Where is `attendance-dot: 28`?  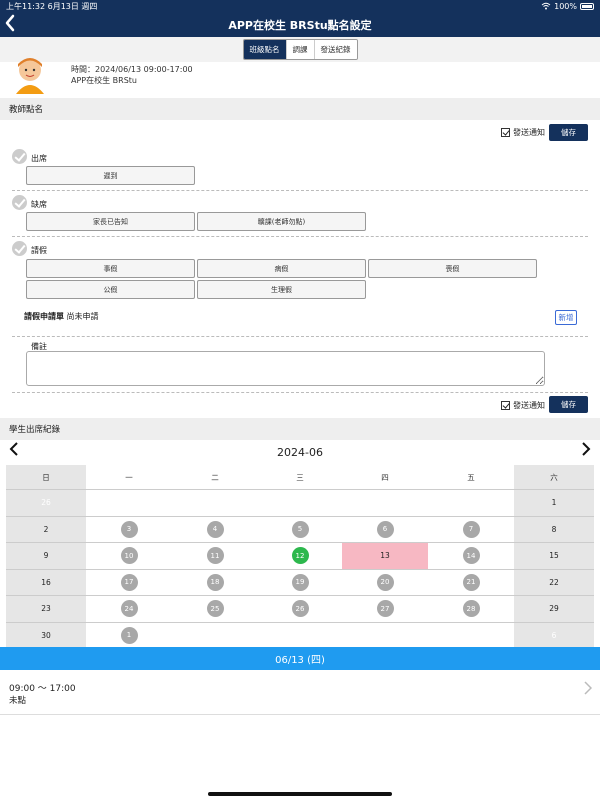 attendance-dot: 28 is located at coordinates (471, 609).